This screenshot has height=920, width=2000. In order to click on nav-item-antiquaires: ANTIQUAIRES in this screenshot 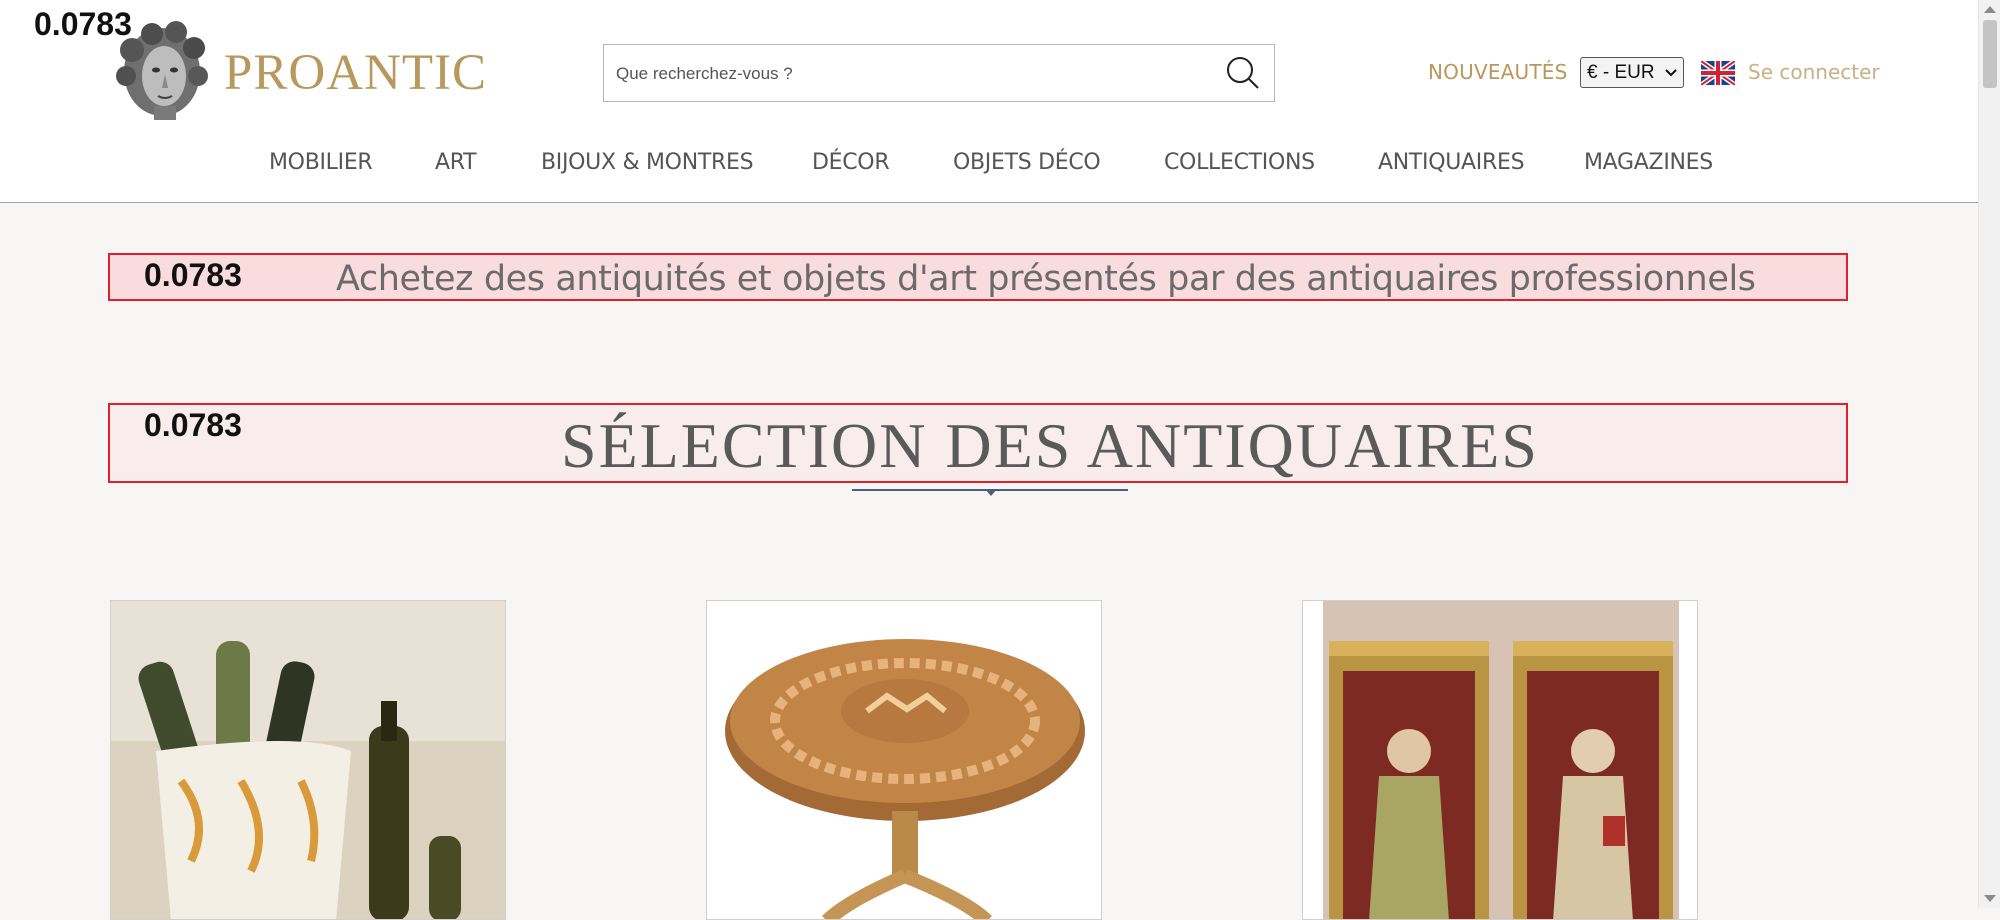, I will do `click(1451, 162)`.